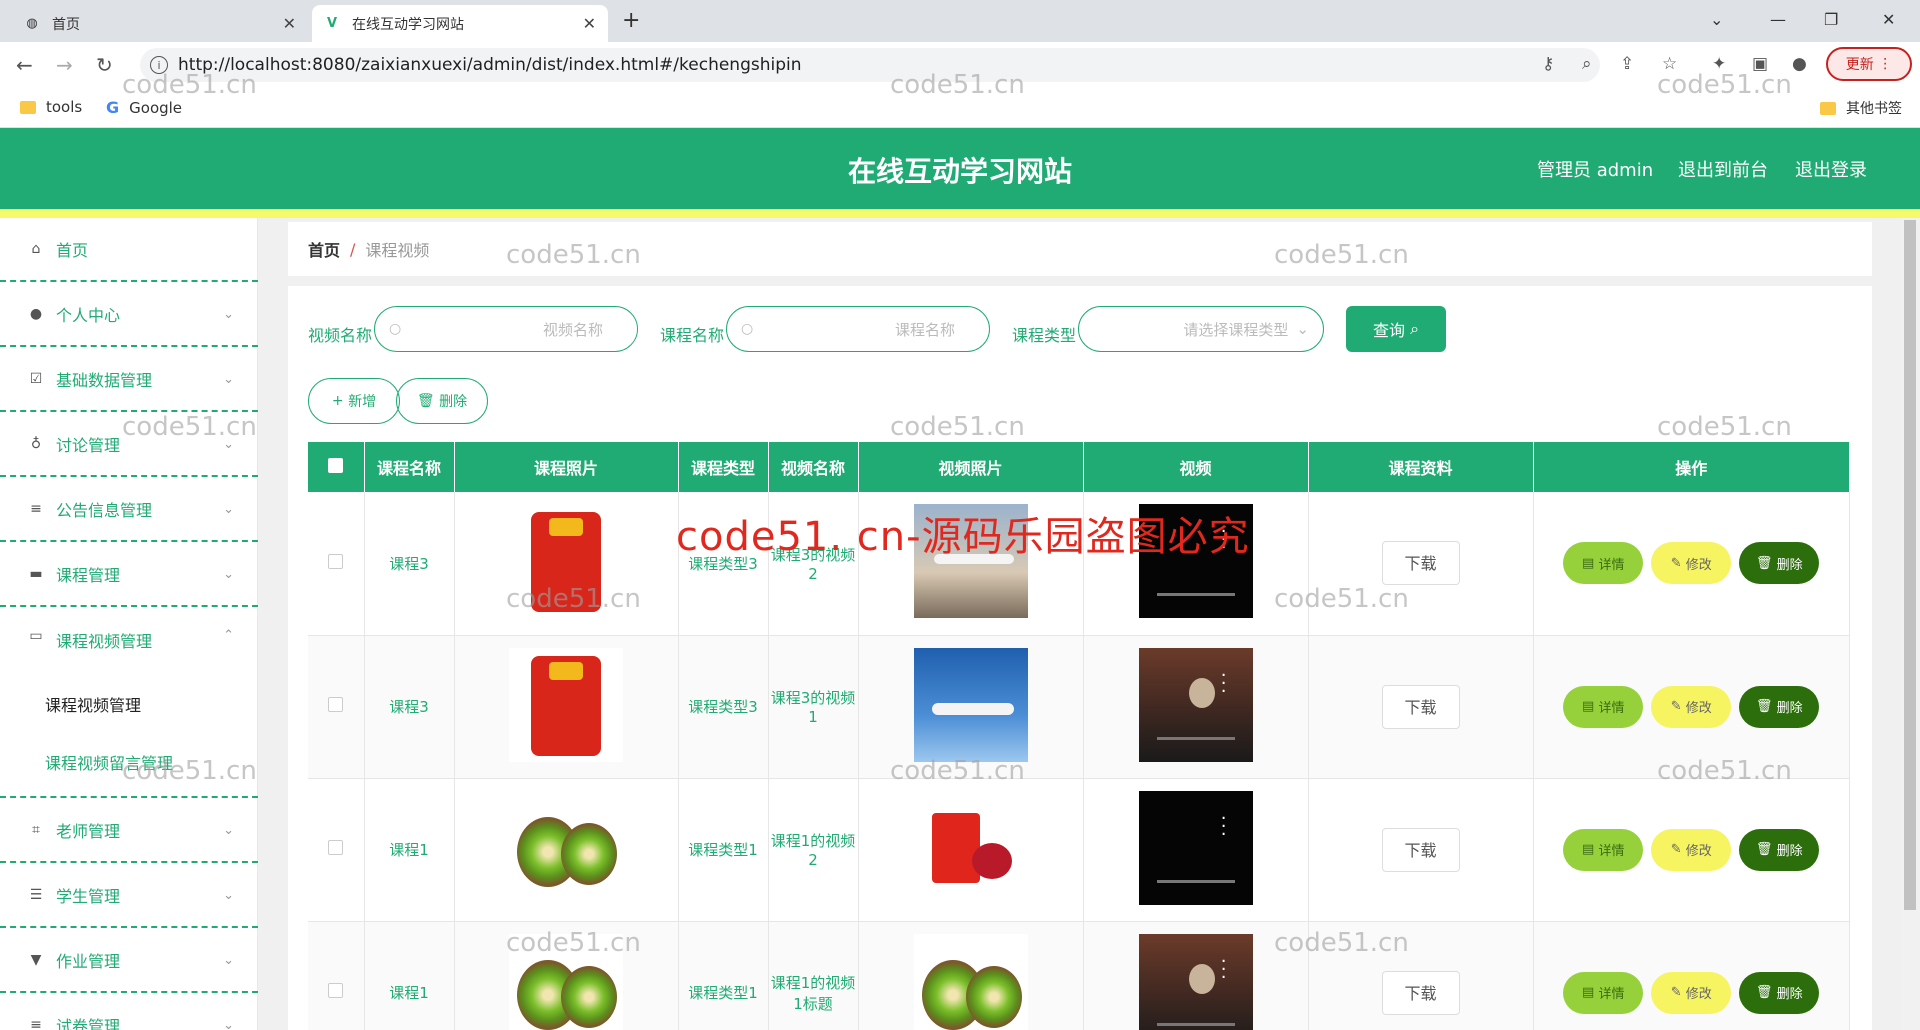 The height and width of the screenshot is (1030, 1920). I want to click on material-cell: 下载, so click(1421, 850).